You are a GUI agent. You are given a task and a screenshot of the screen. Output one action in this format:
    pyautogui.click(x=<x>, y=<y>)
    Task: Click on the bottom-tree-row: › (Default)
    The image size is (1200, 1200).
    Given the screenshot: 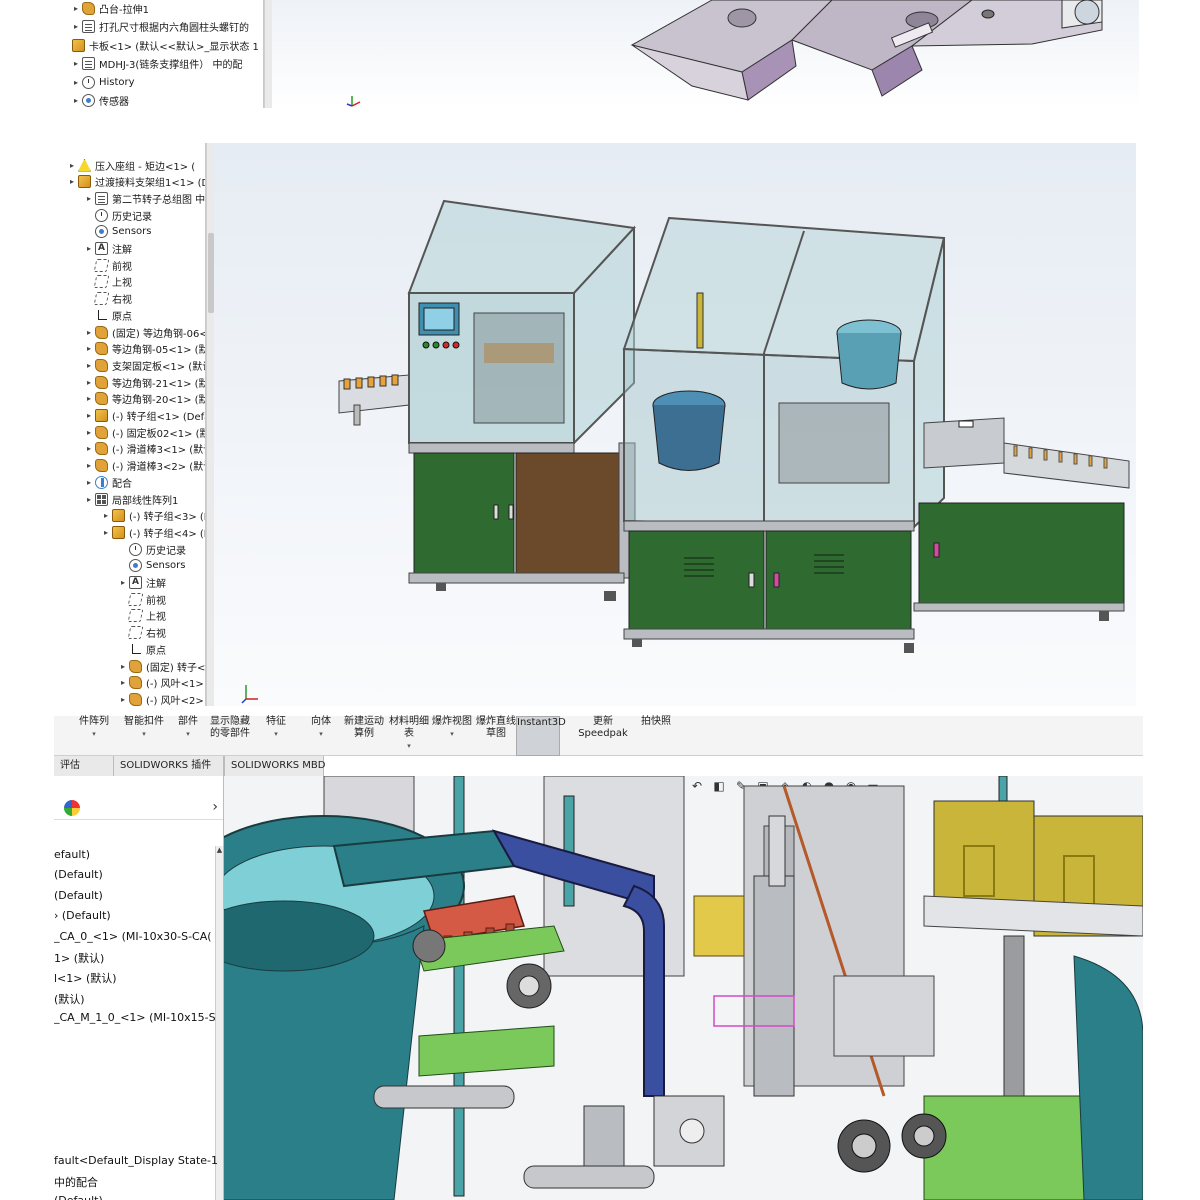 What is the action you would take?
    pyautogui.click(x=82, y=915)
    